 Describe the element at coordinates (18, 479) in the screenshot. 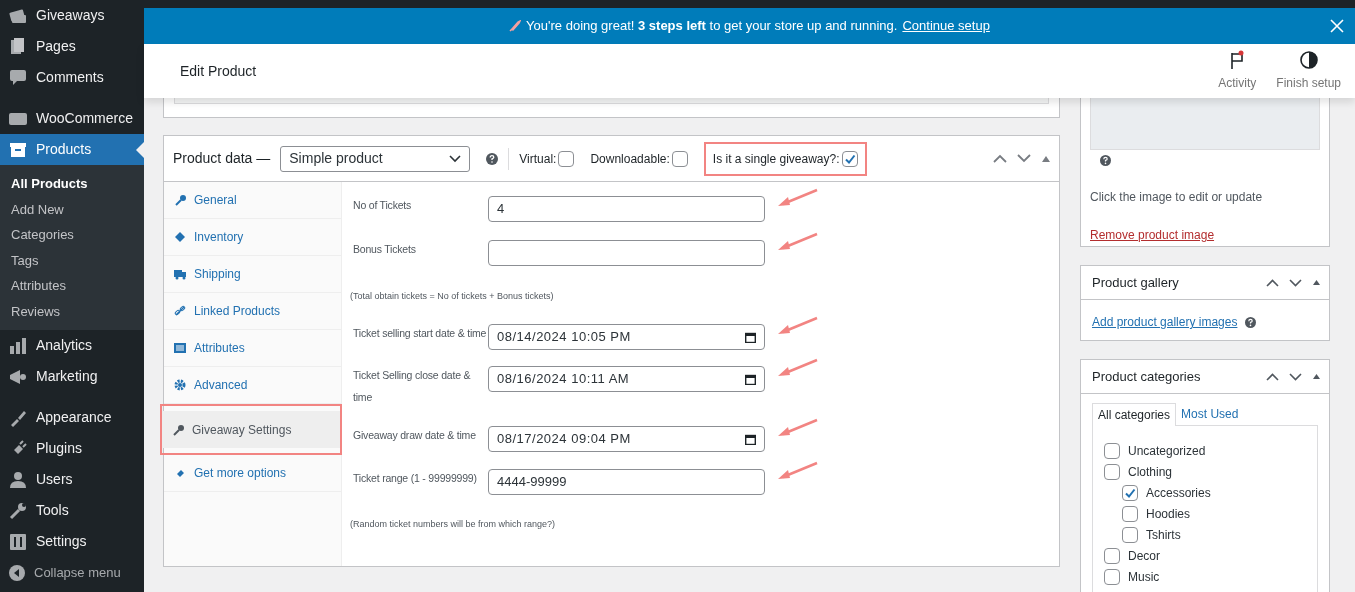

I see `user-icon` at that location.